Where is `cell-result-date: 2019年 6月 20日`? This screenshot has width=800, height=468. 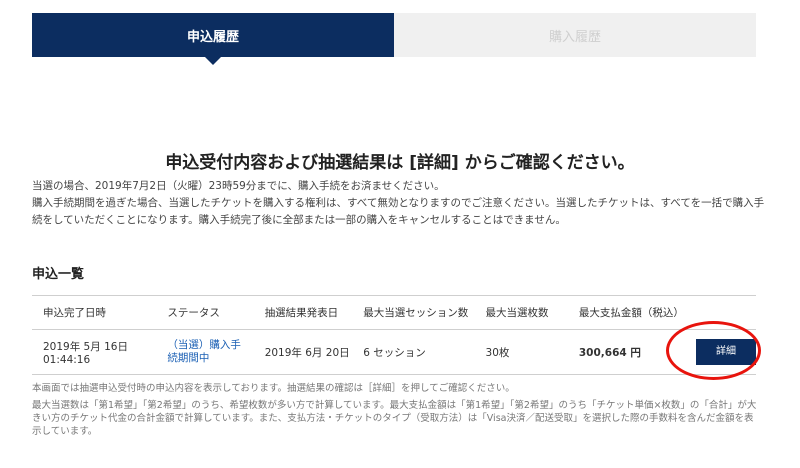 cell-result-date: 2019年 6月 20日 is located at coordinates (314, 352).